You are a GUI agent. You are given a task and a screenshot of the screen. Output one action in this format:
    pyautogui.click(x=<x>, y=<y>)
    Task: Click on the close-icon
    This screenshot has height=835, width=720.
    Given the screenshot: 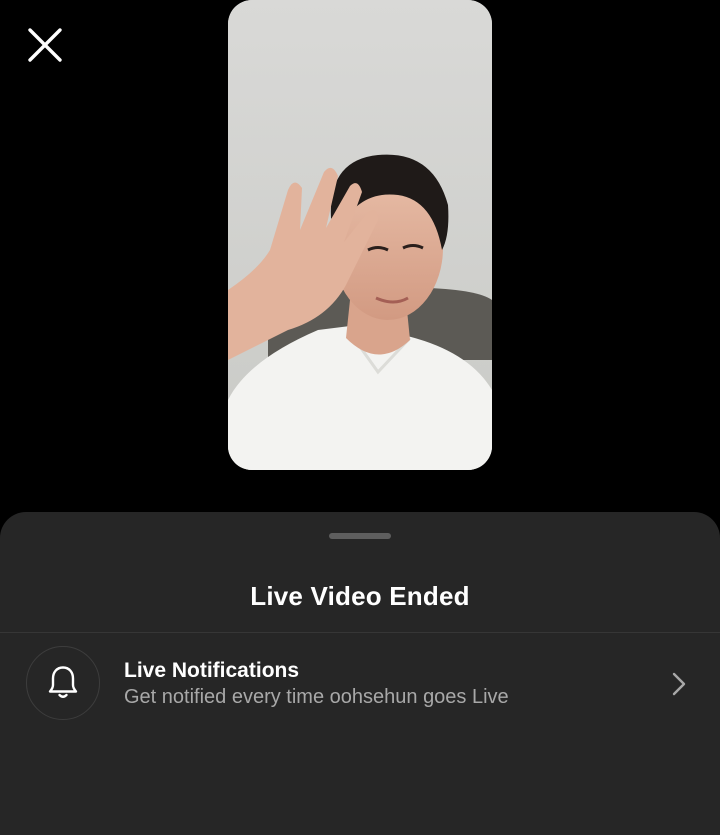 What is the action you would take?
    pyautogui.click(x=45, y=45)
    